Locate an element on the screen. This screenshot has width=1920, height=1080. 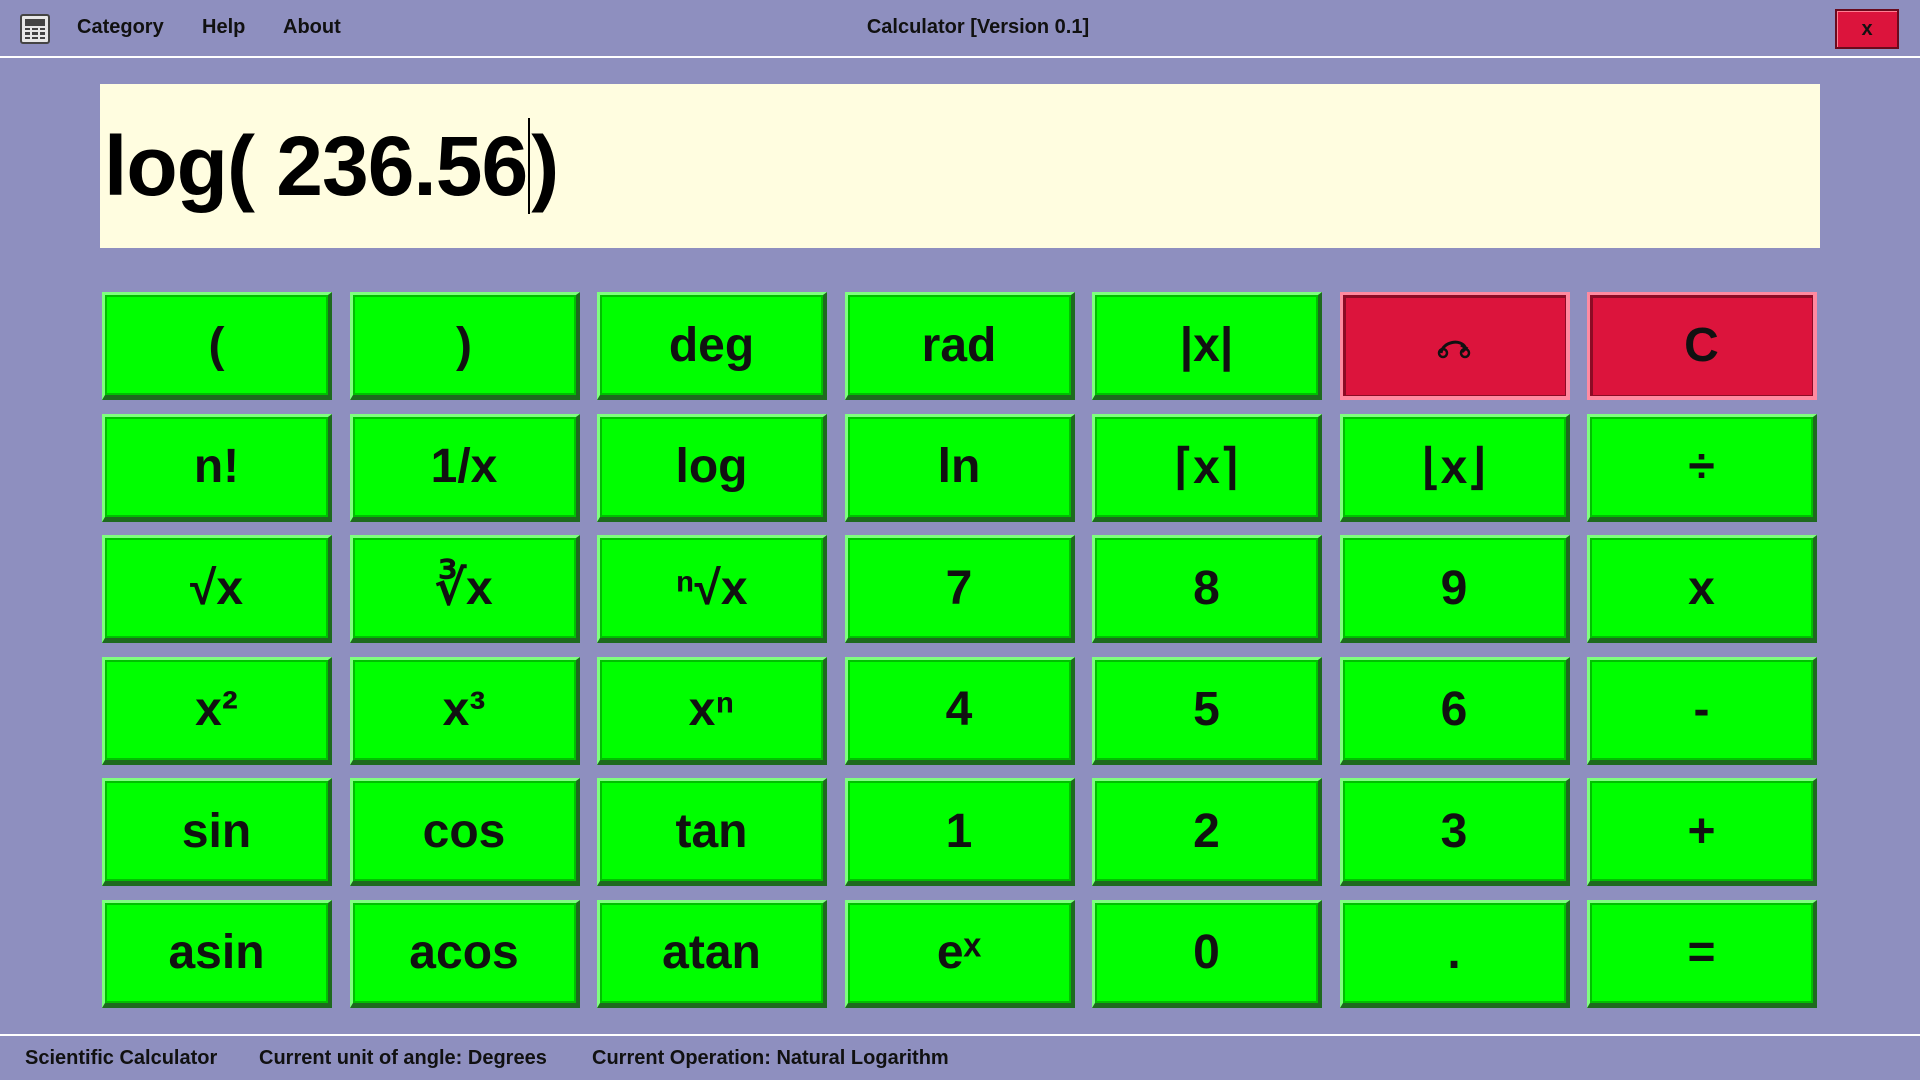
digit-1-button: 1 is located at coordinates (959, 832).